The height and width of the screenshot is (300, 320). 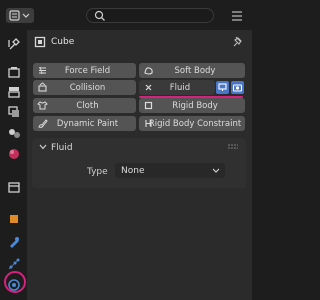 What do you see at coordinates (13, 165) in the screenshot?
I see `properties-tab-bar` at bounding box center [13, 165].